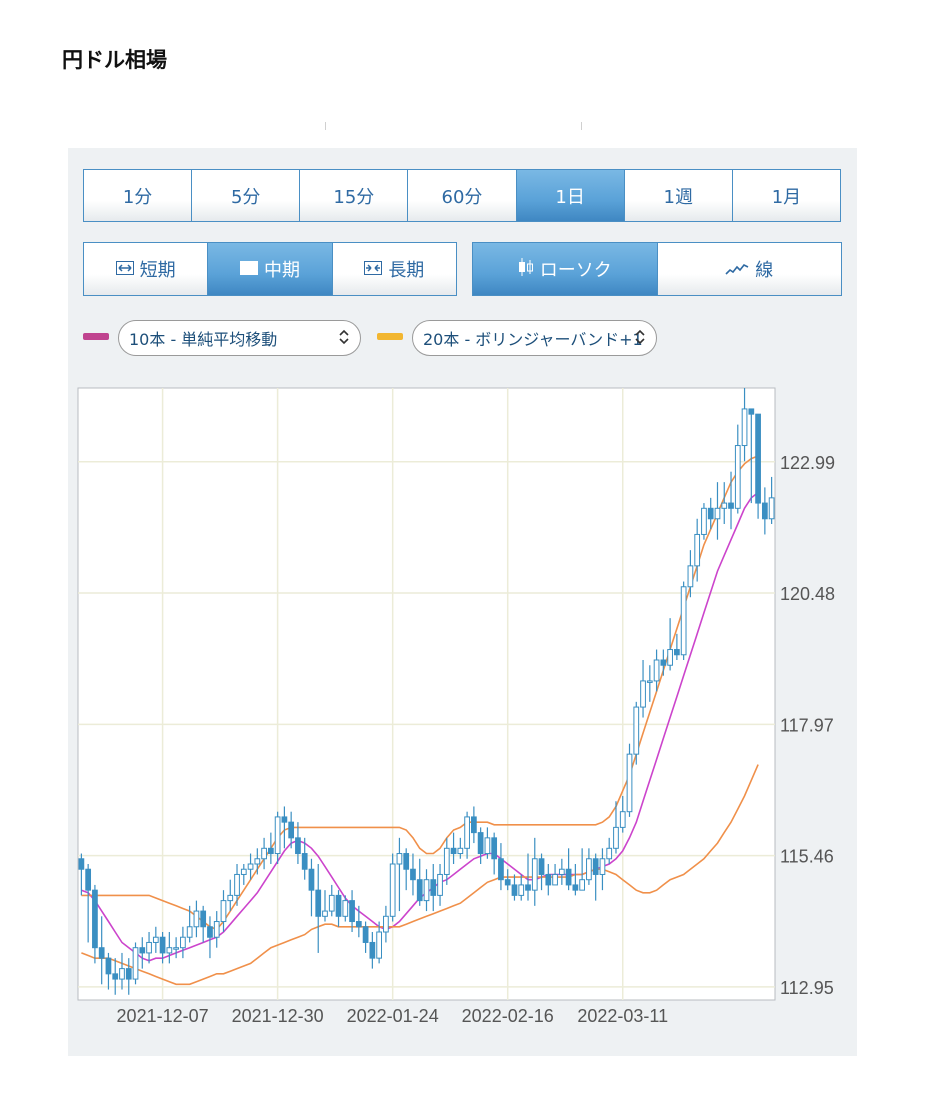  Describe the element at coordinates (462, 195) in the screenshot. I see `timeframe-60min-button: 60分` at that location.